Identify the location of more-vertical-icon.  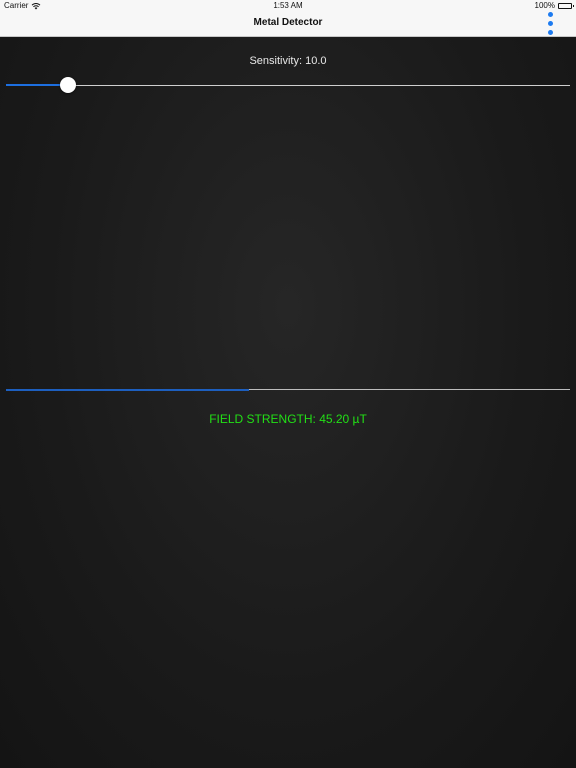
(550, 14).